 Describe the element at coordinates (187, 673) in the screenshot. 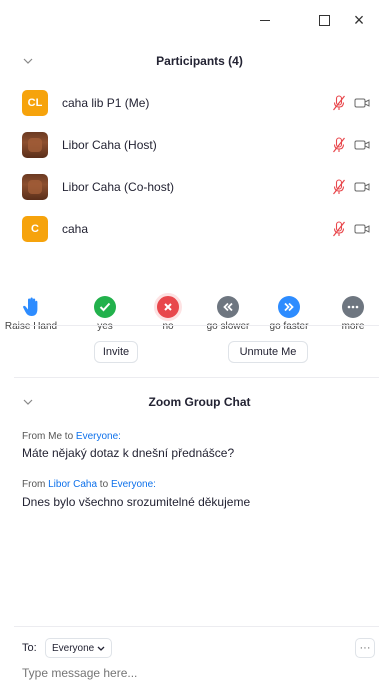

I see `message-input` at that location.